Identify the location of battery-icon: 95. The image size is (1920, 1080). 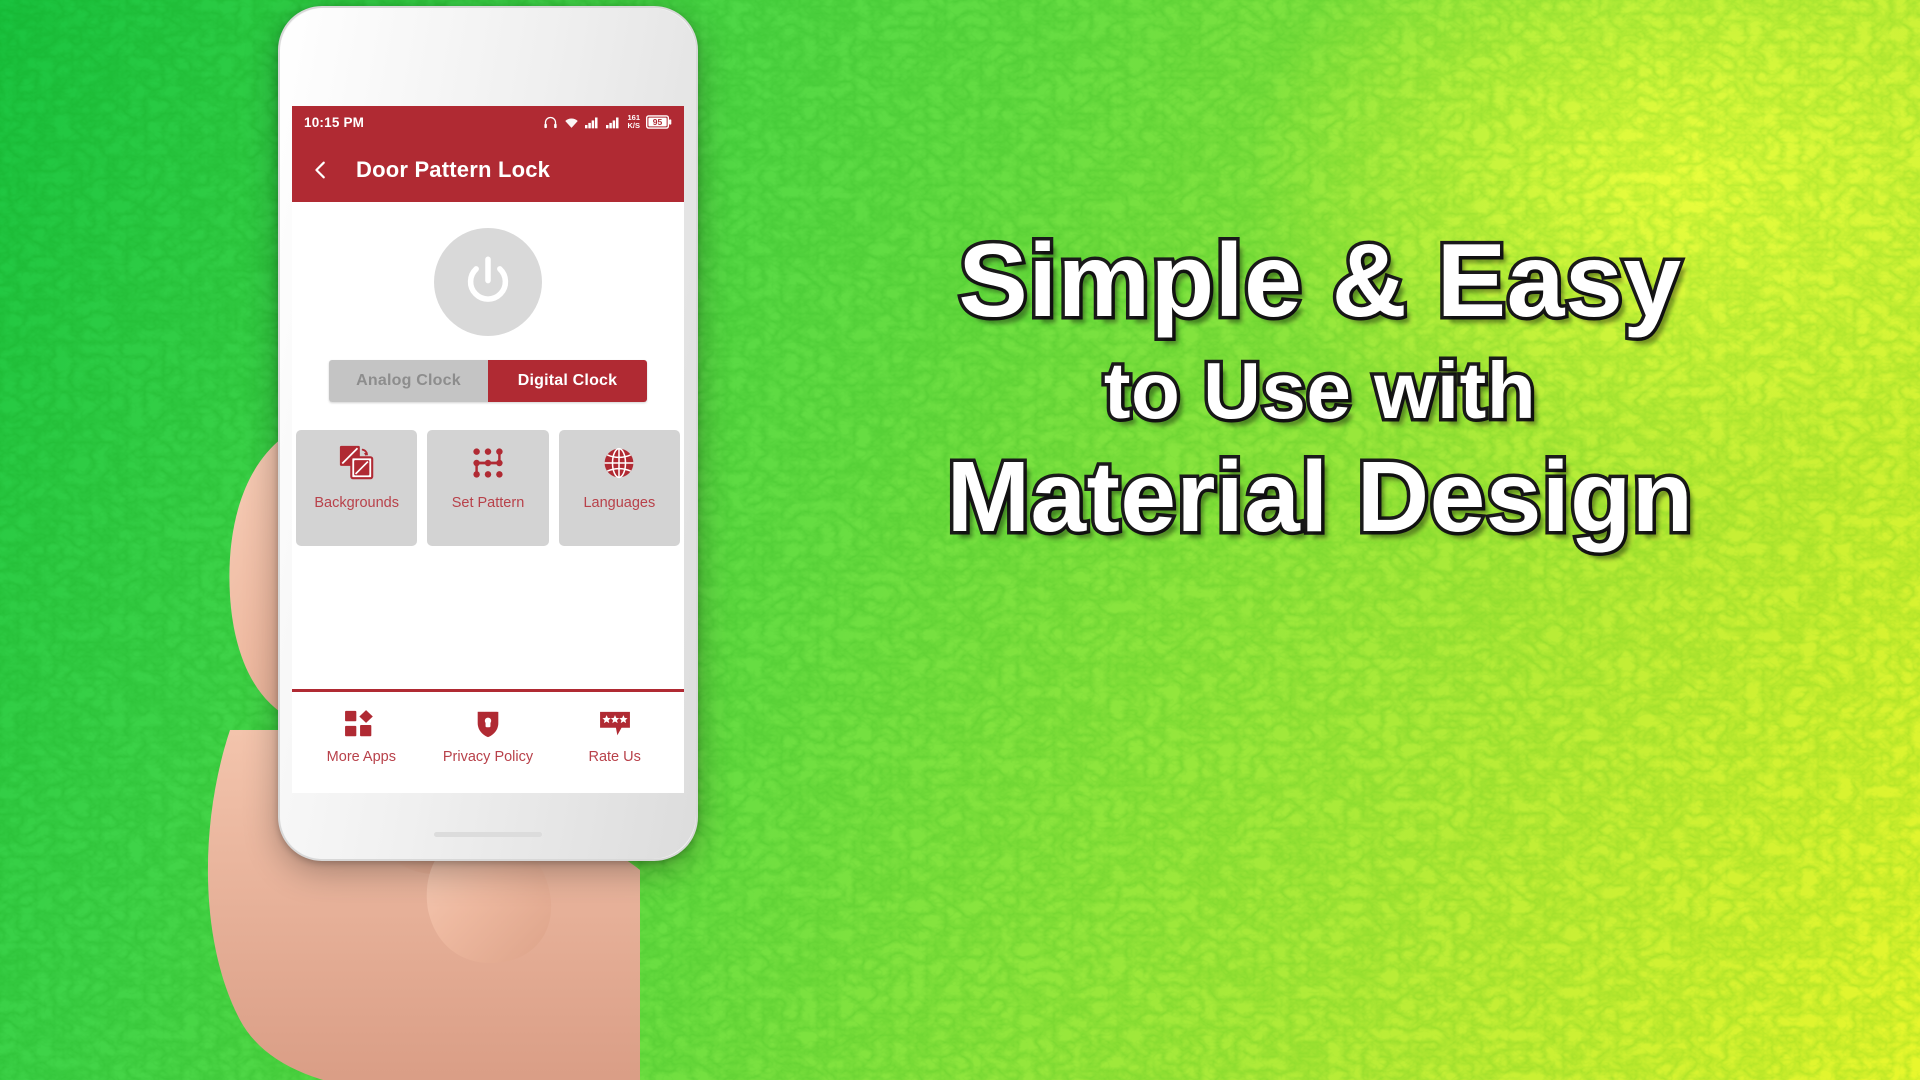
(659, 122).